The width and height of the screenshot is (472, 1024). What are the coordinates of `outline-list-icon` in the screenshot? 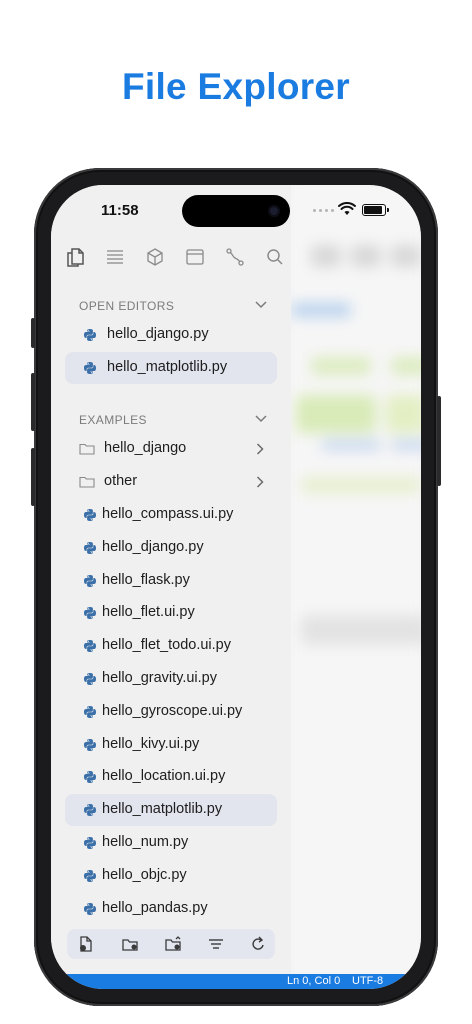 It's located at (115, 257).